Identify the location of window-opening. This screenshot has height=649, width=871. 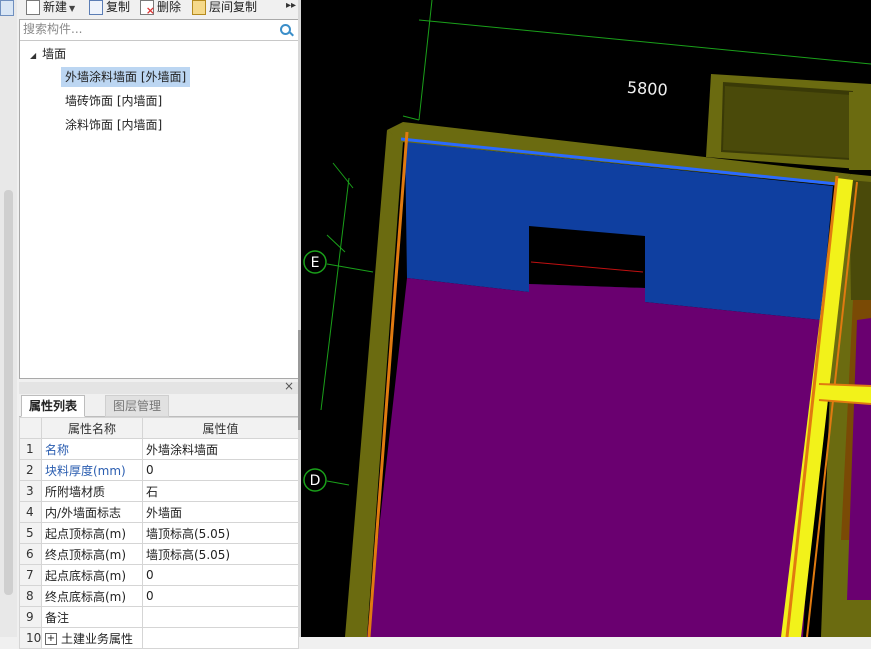
(587, 257).